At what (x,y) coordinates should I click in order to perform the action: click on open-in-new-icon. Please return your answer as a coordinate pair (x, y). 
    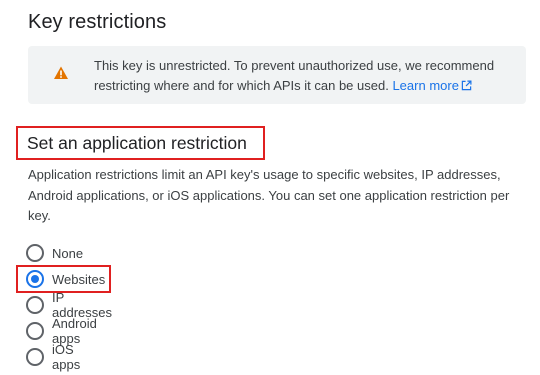
    Looking at the image, I should click on (466, 85).